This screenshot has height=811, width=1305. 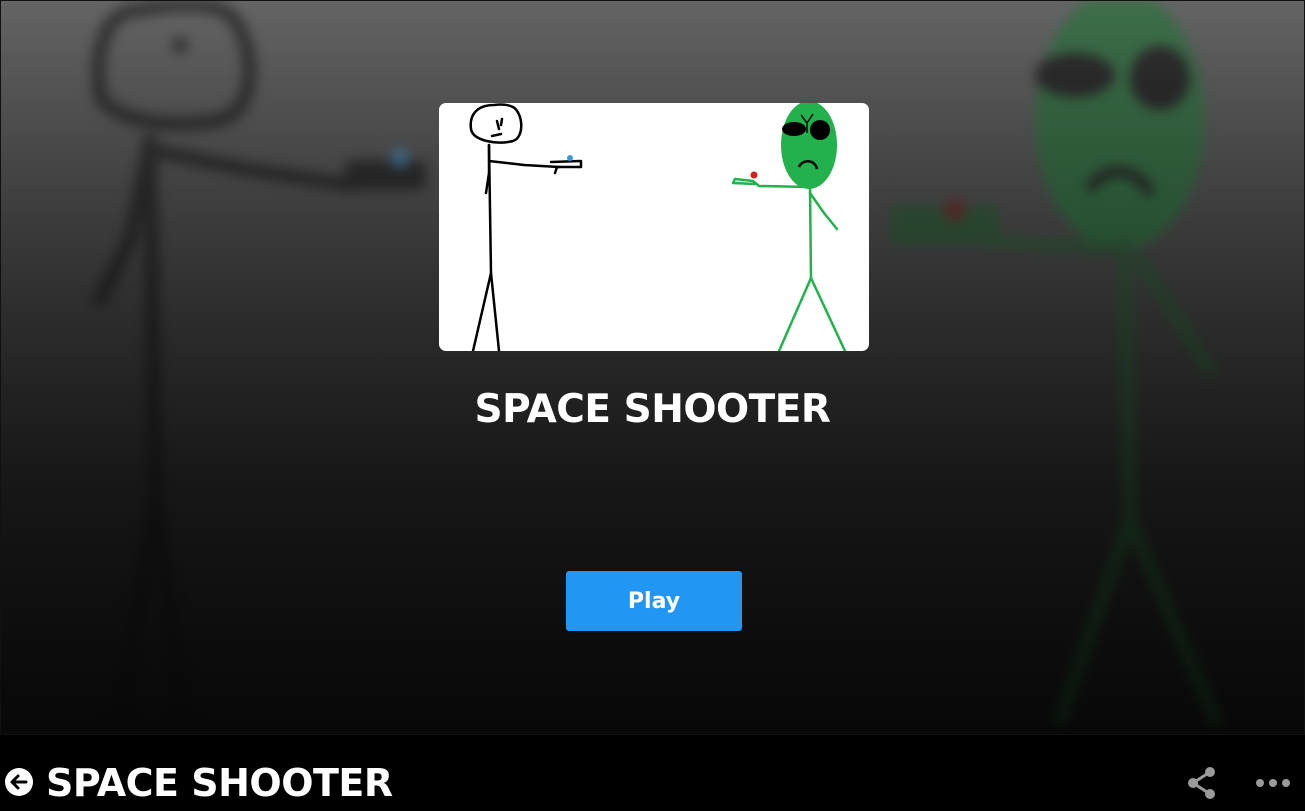 I want to click on share-button, so click(x=1202, y=783).